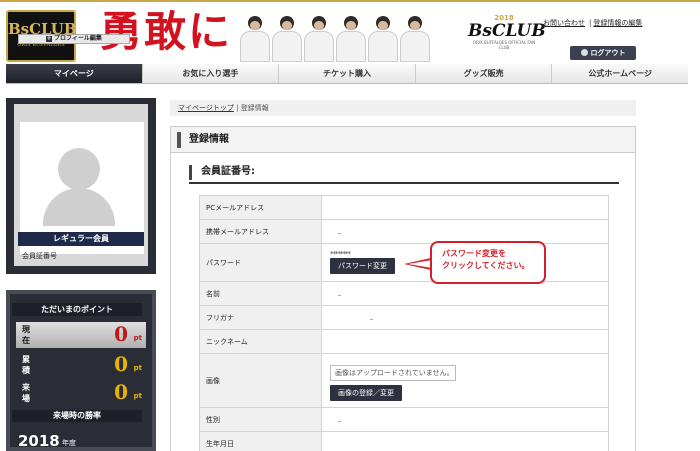  Describe the element at coordinates (49, 38) in the screenshot. I see `plus-icon: +` at that location.